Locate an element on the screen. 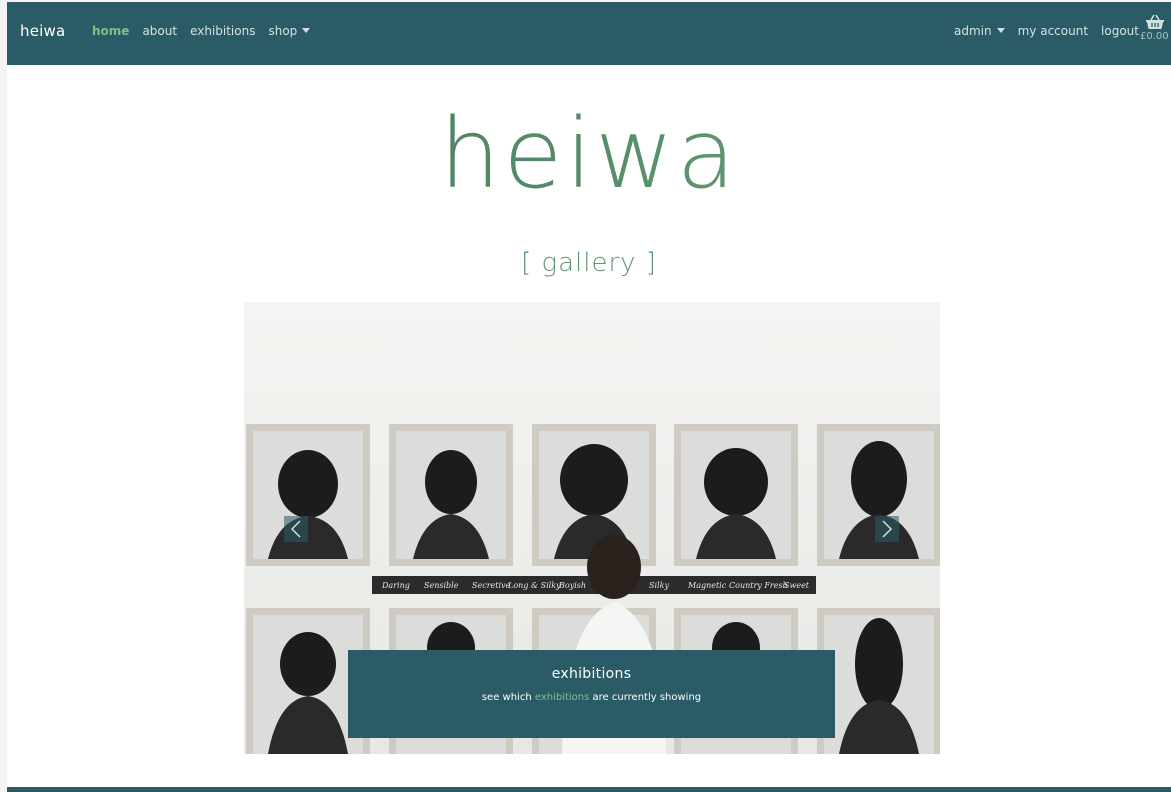 The width and height of the screenshot is (1171, 792). nav-admin-dropdown: admin is located at coordinates (979, 31).